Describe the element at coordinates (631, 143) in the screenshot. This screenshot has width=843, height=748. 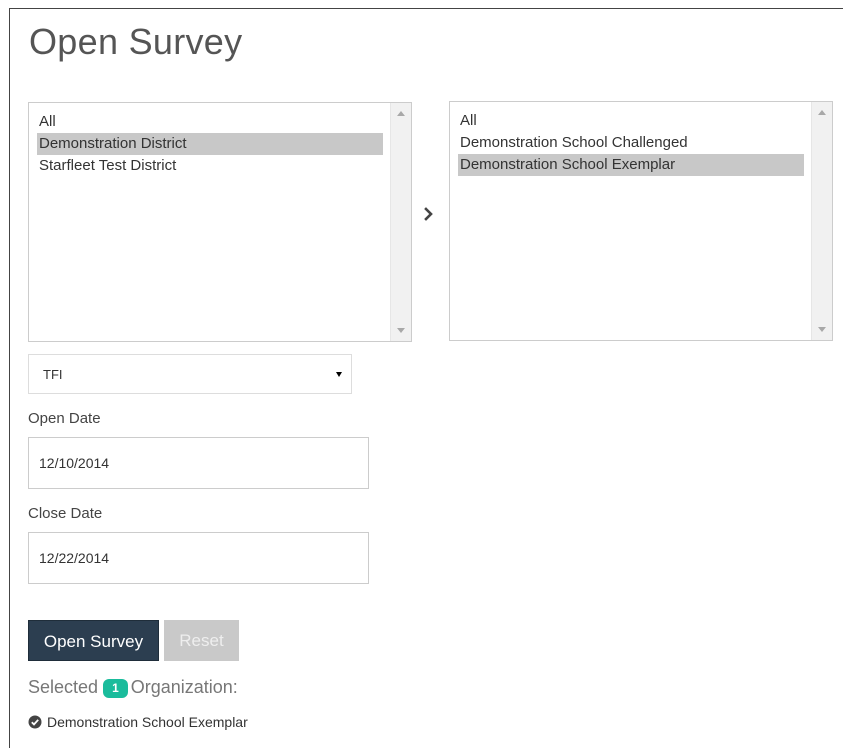
I see `school-option-challenged: Demonstration School Challenged` at that location.